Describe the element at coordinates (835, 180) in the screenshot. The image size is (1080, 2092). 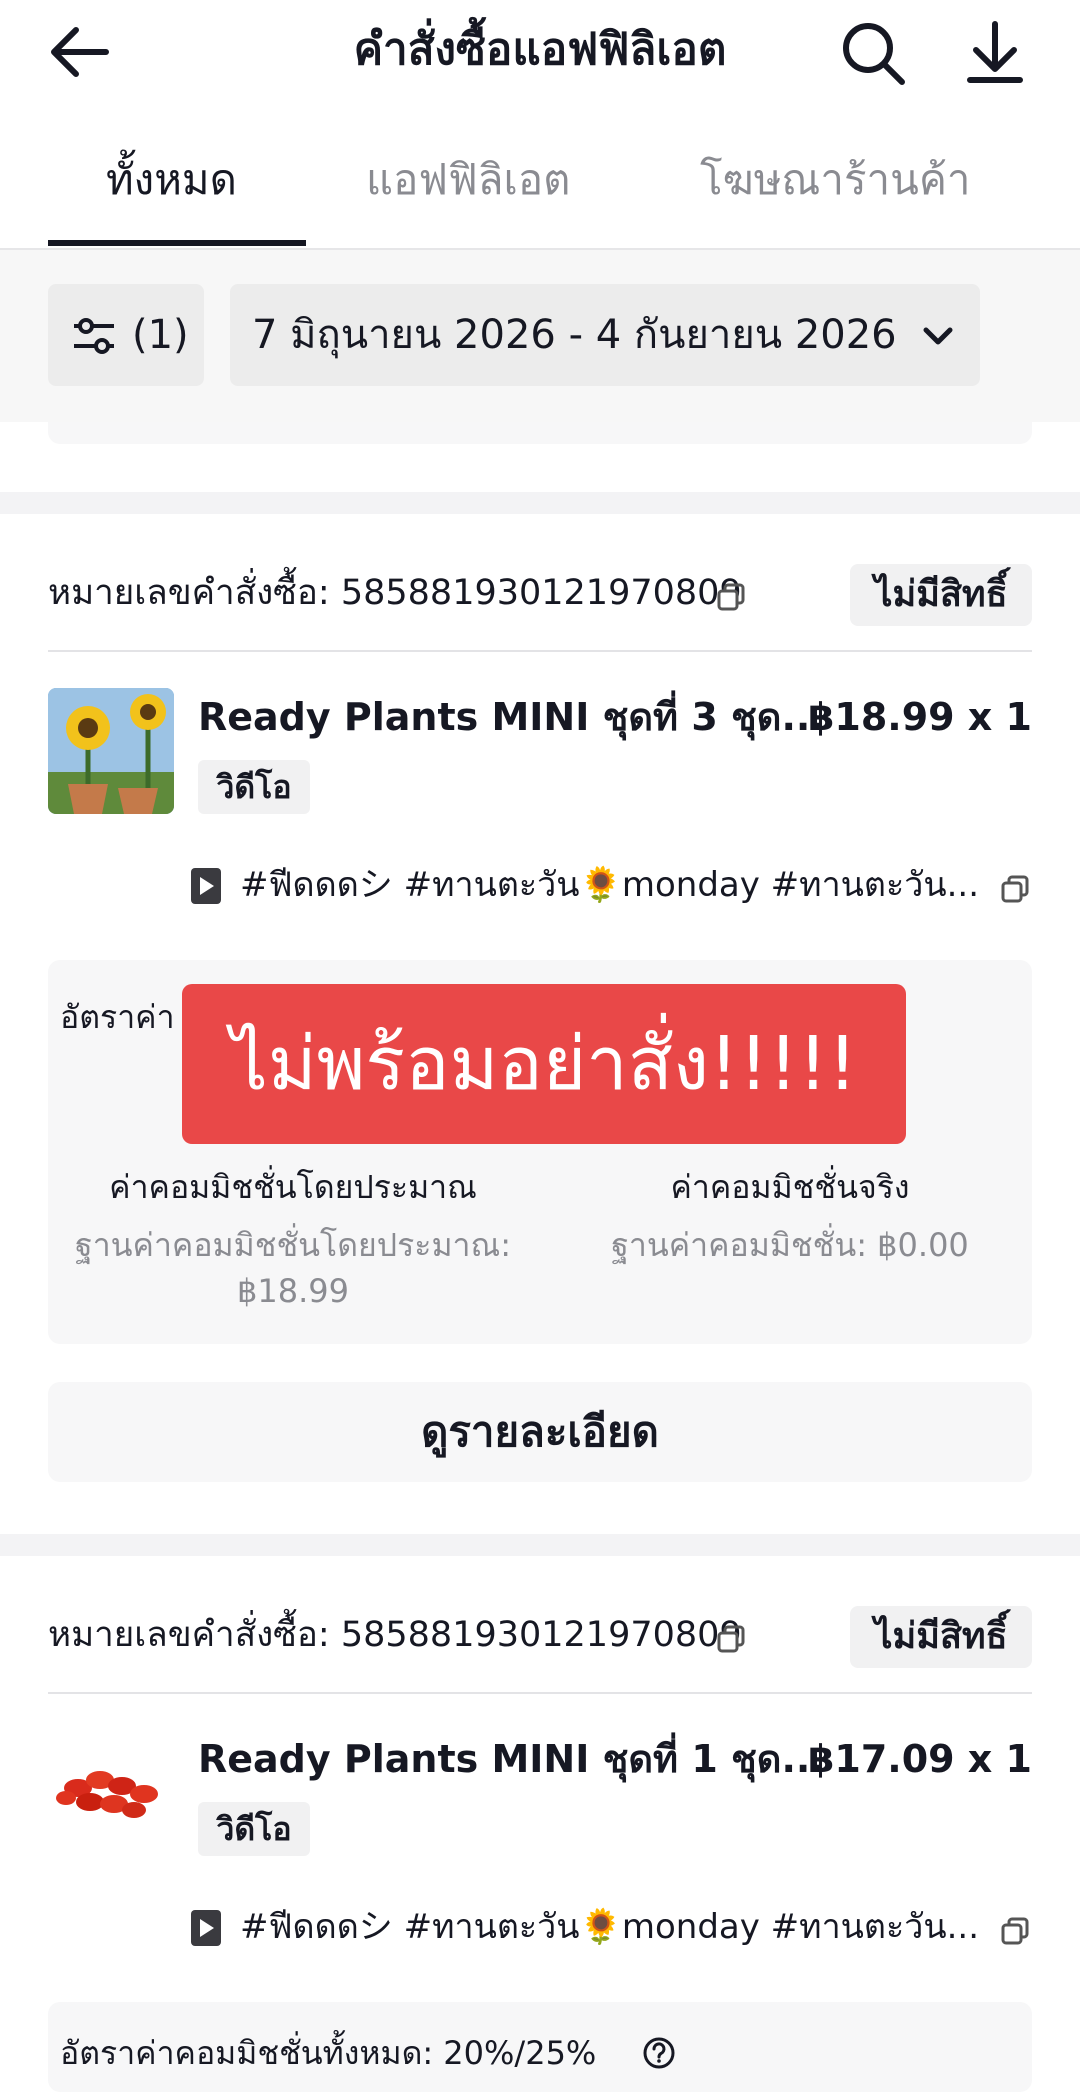
I see `tab-shop-ads: โฆษณาร้านค้า` at that location.